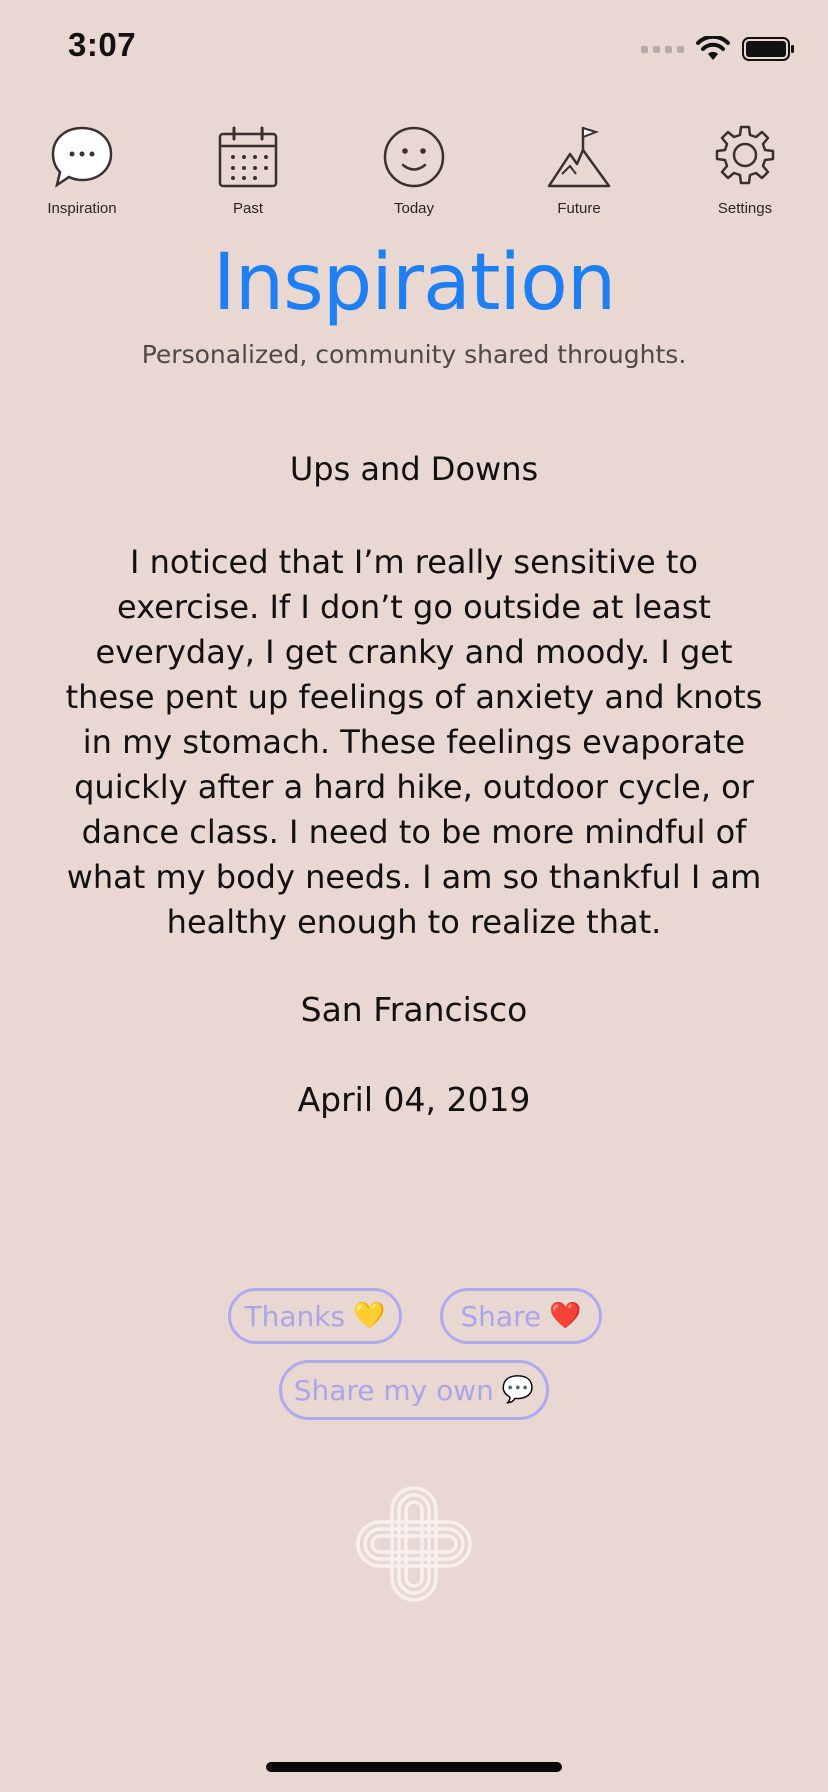 The height and width of the screenshot is (1792, 828). I want to click on yellow-heart-icon: 💛, so click(369, 1316).